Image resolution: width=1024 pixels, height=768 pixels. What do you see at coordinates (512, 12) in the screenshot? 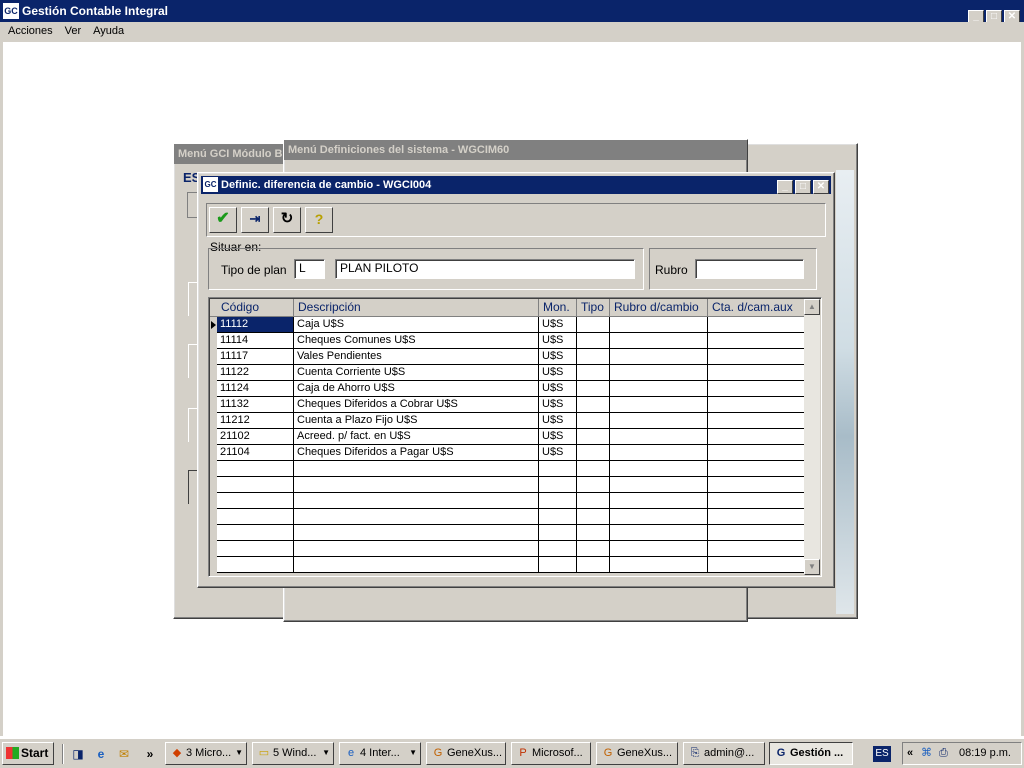
I see `app-title-bar: GC Gestión Contable Integral _ □ ✕` at bounding box center [512, 12].